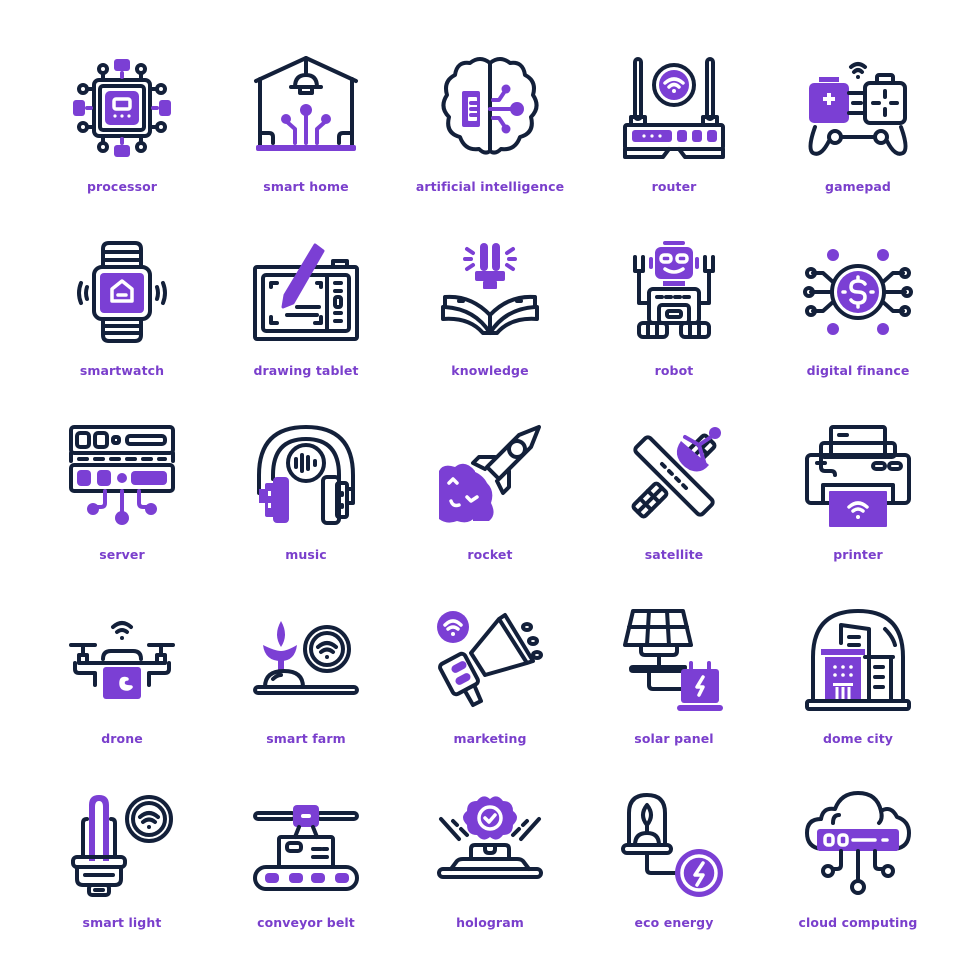  I want to click on icon-label: smartwatch, so click(122, 370).